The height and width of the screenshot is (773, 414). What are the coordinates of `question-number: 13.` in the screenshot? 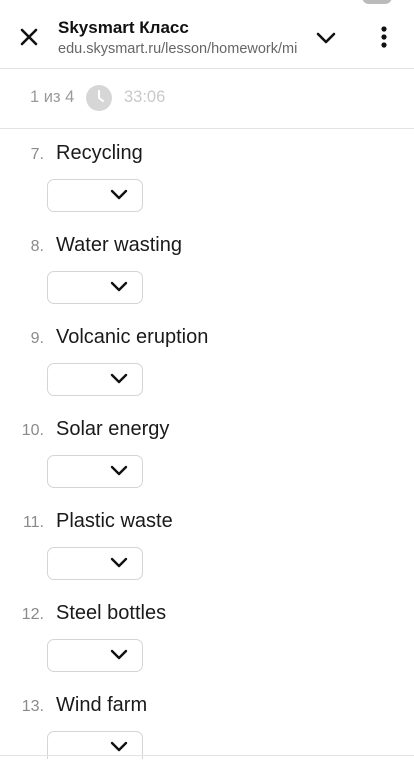 It's located at (32, 706).